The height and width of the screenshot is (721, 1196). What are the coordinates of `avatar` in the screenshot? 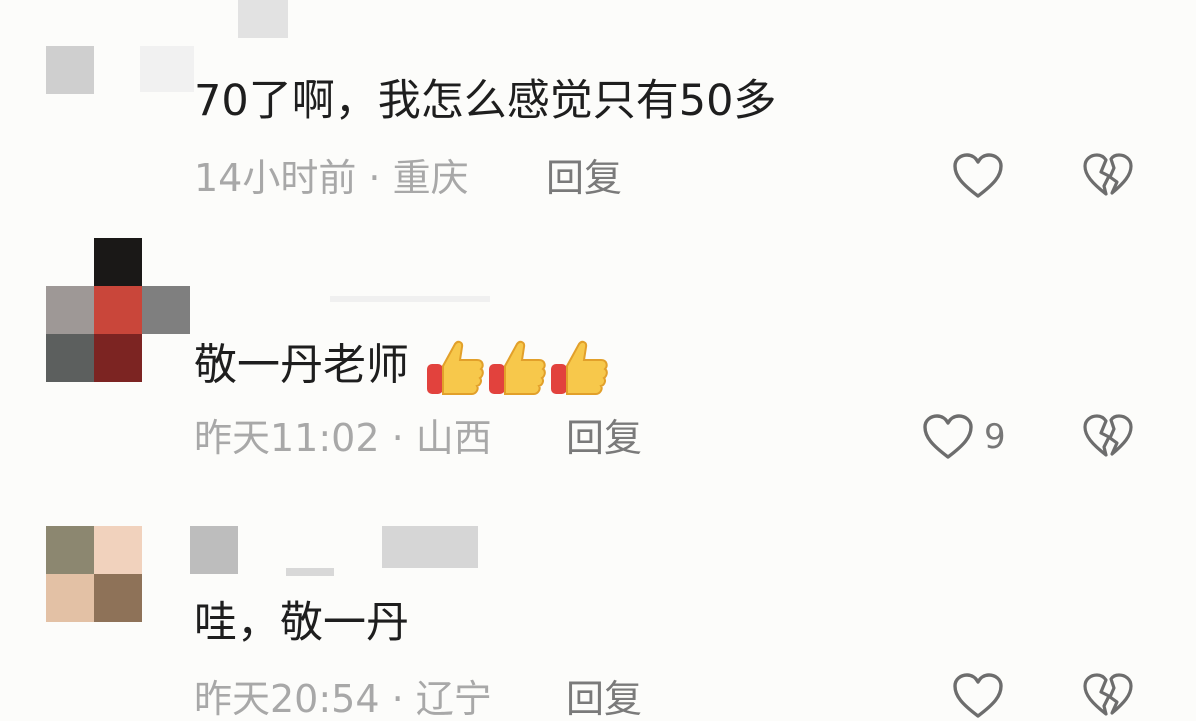 It's located at (94, 574).